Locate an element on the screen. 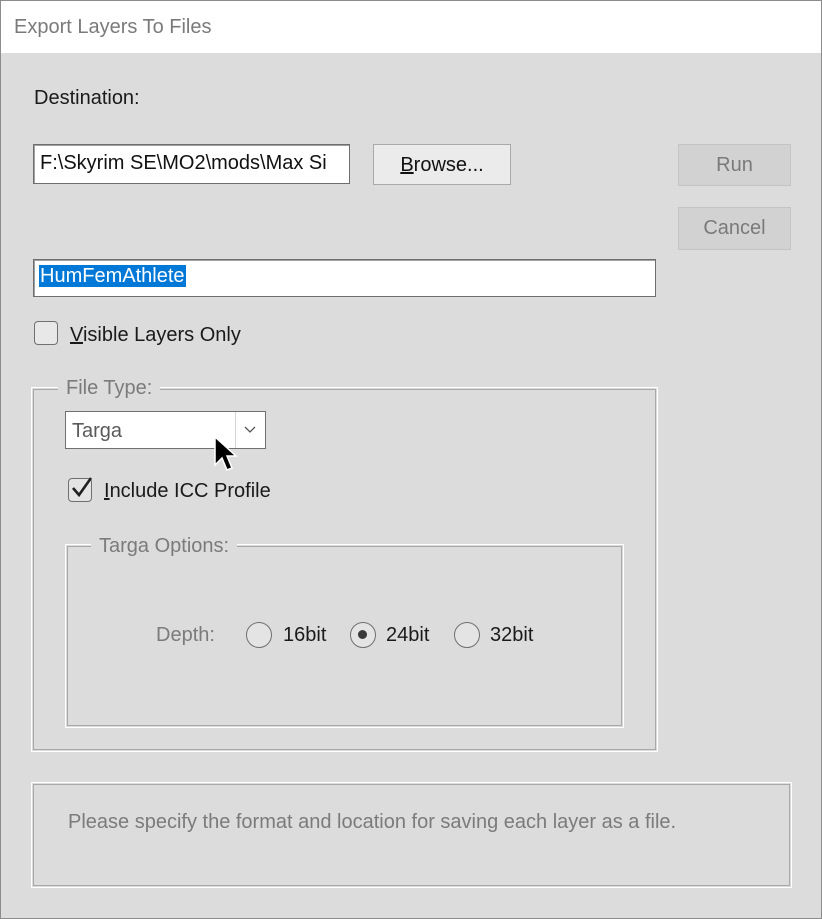  depth-24bit-radio is located at coordinates (363, 635).